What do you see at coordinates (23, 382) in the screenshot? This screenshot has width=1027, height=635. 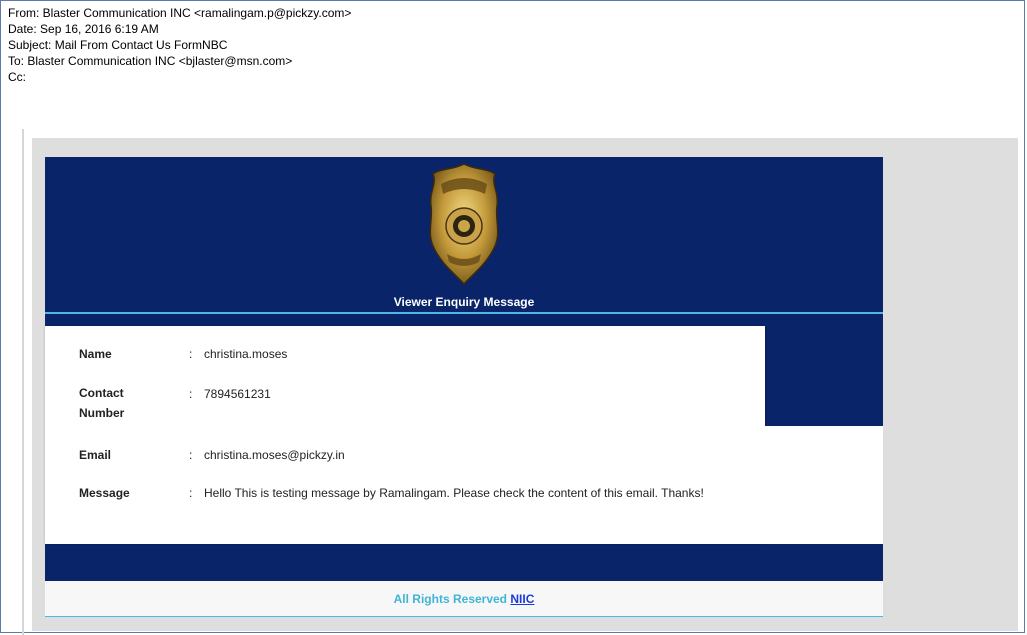 I see `quote-bar` at bounding box center [23, 382].